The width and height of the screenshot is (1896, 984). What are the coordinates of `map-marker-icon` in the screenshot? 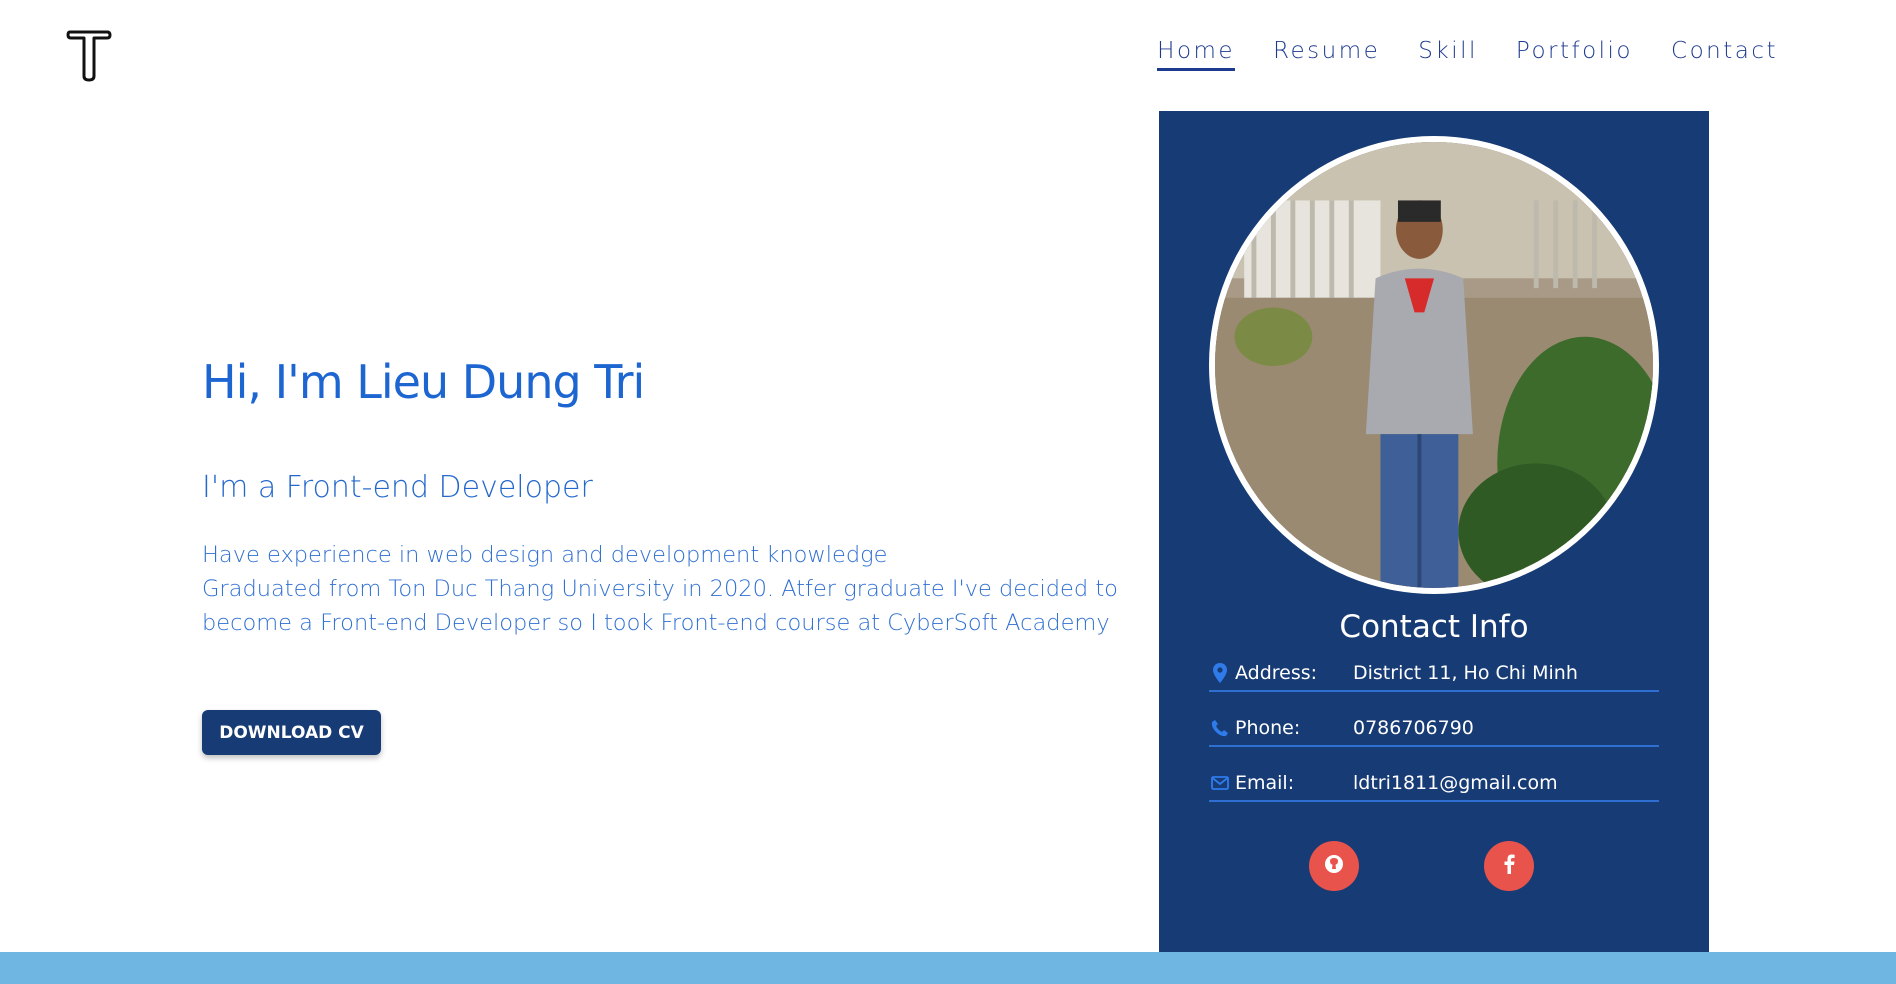 It's located at (1220, 673).